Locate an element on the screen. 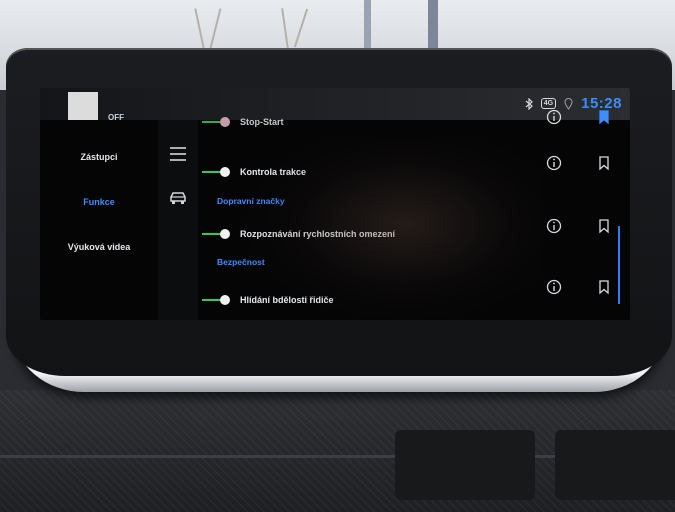  location-icon is located at coordinates (568, 103).